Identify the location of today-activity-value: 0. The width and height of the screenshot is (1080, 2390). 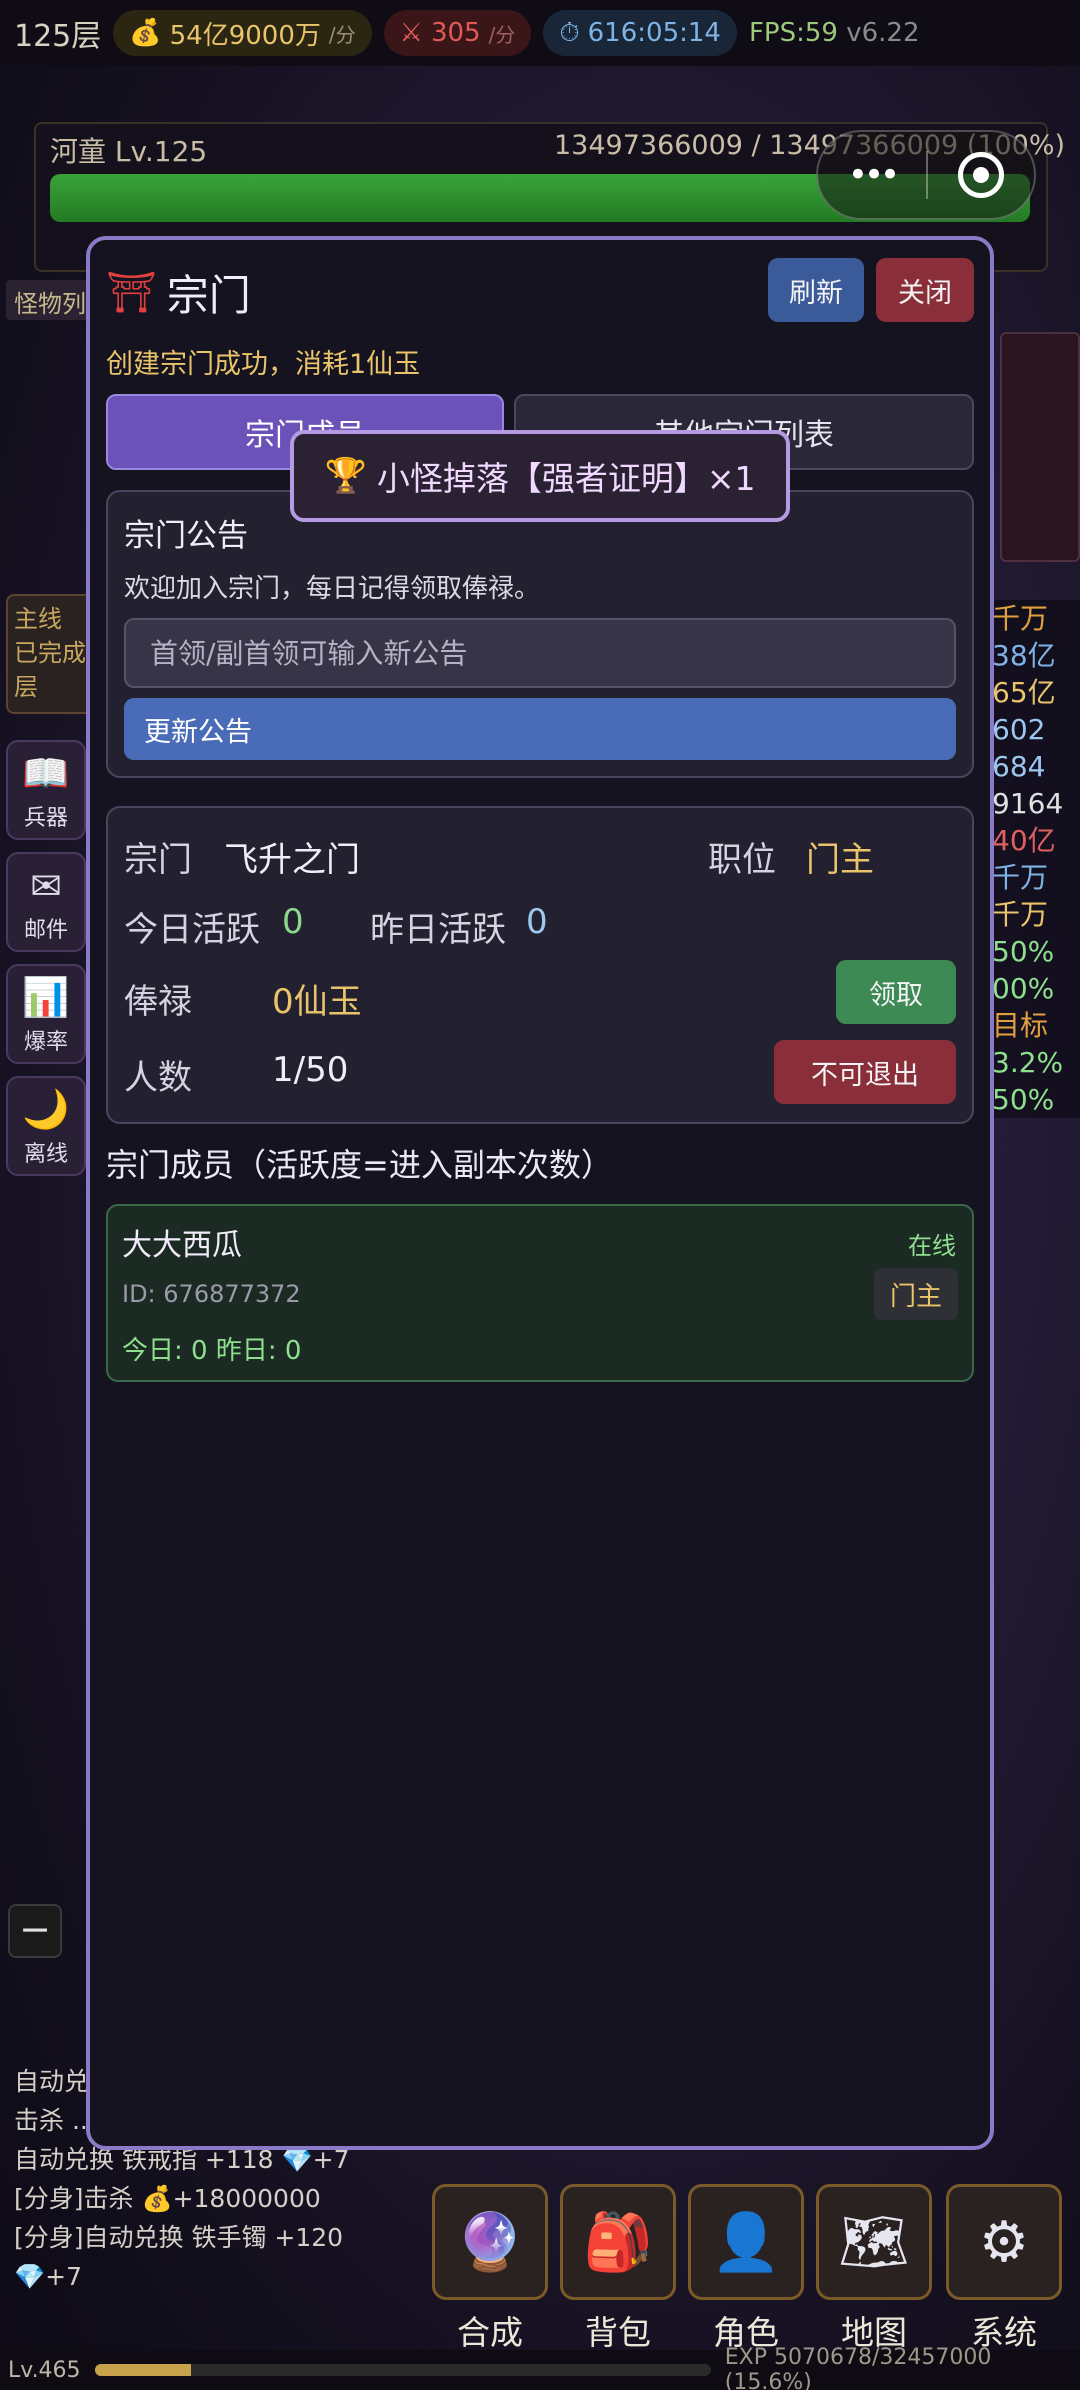
(293, 922).